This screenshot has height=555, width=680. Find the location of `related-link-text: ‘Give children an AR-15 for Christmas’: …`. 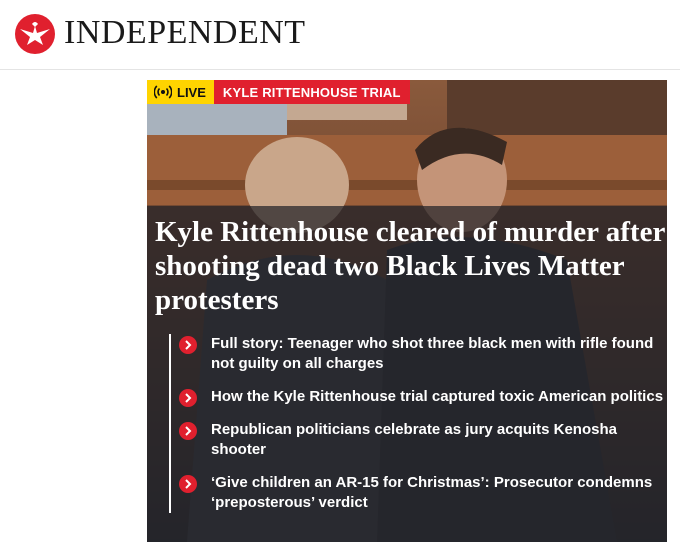

related-link-text: ‘Give children an AR-15 for Christmas’: … is located at coordinates (438, 493).